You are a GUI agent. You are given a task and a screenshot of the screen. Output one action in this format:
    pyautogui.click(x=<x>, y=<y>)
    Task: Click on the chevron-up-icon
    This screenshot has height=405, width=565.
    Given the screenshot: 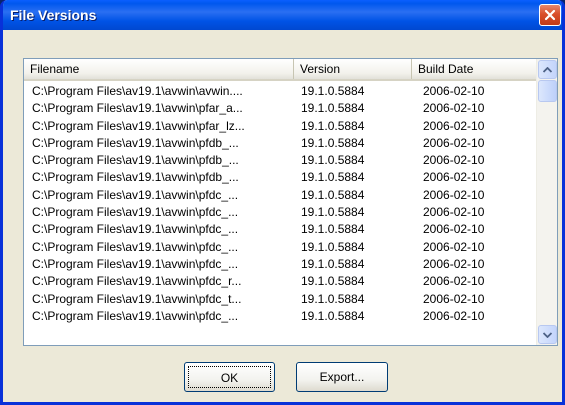 What is the action you would take?
    pyautogui.click(x=547, y=69)
    